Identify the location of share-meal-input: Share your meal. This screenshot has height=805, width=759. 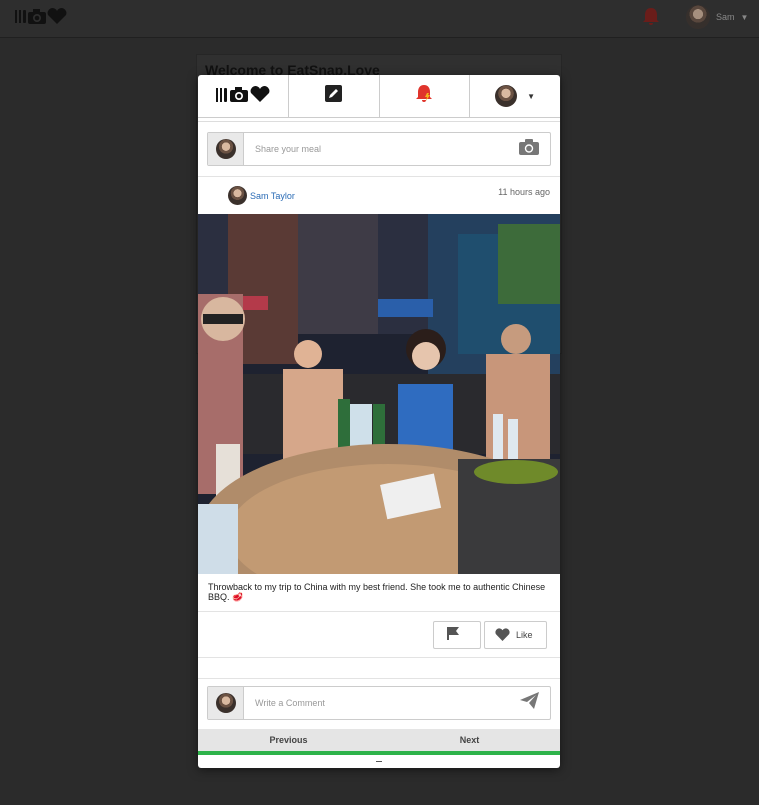
(376, 149).